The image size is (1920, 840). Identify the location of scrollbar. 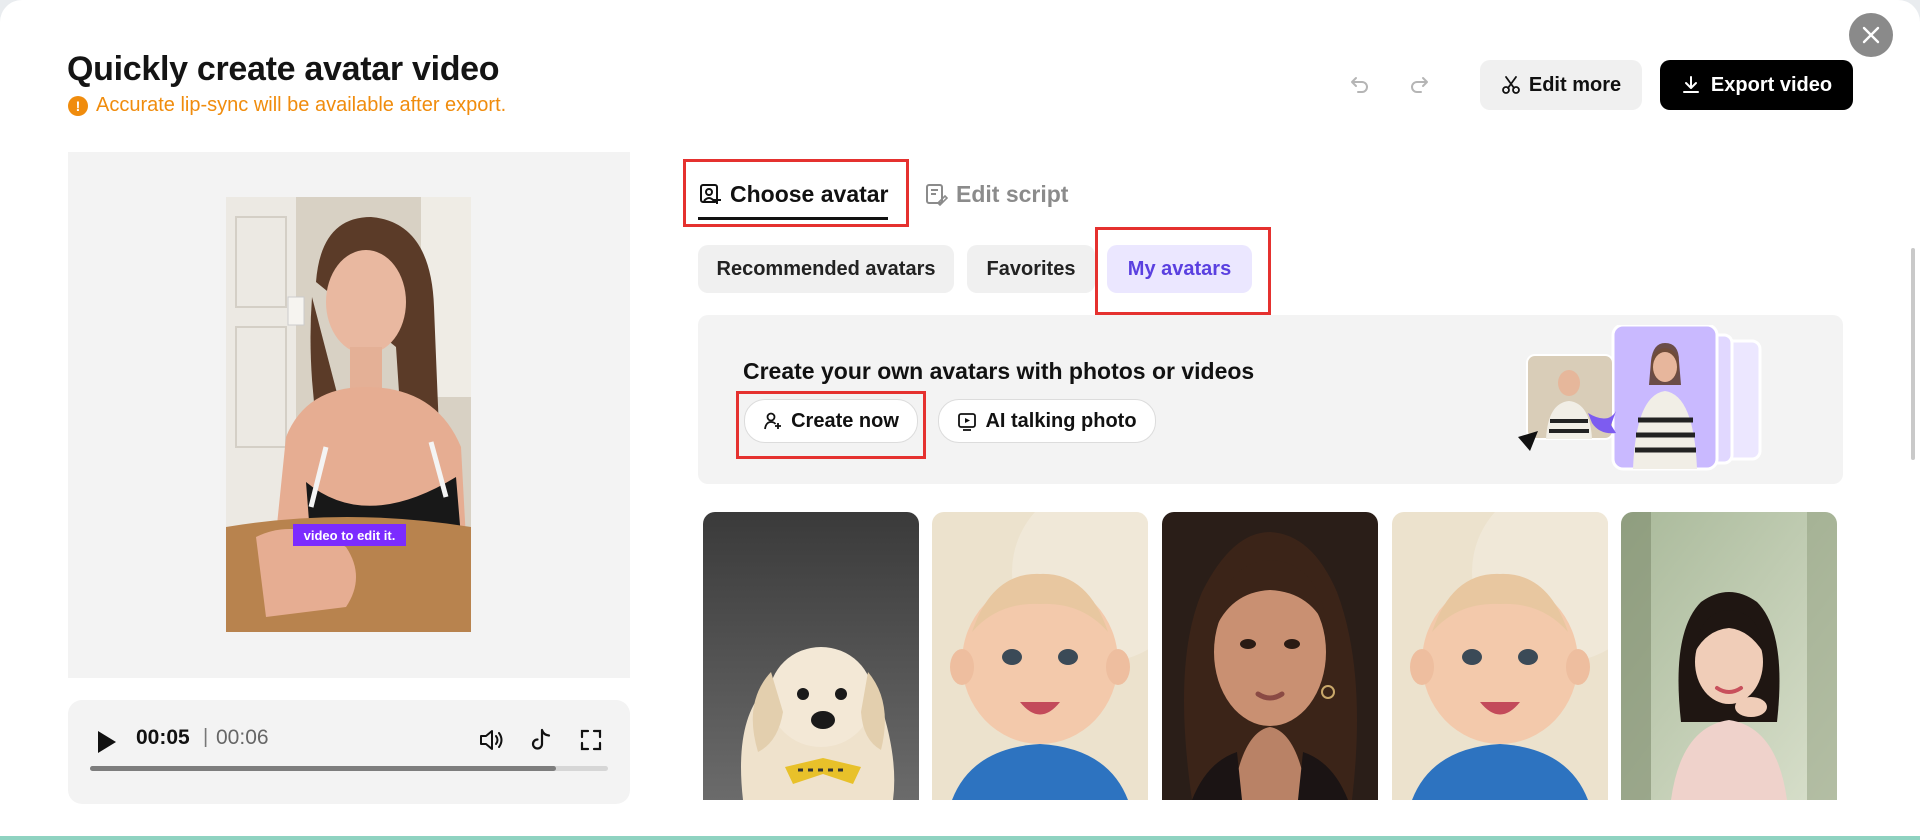
(1913, 354).